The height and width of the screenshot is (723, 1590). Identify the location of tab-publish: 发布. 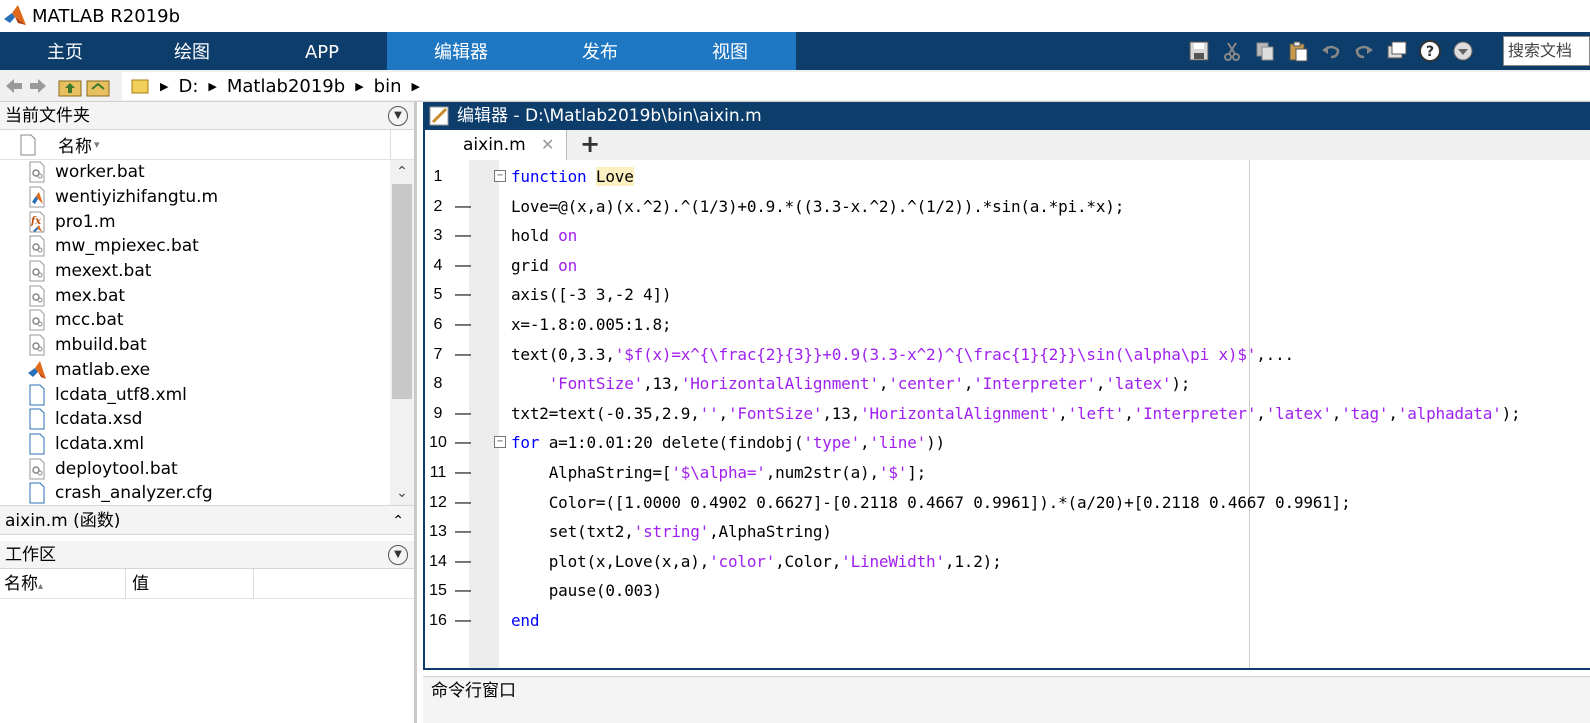
(600, 51).